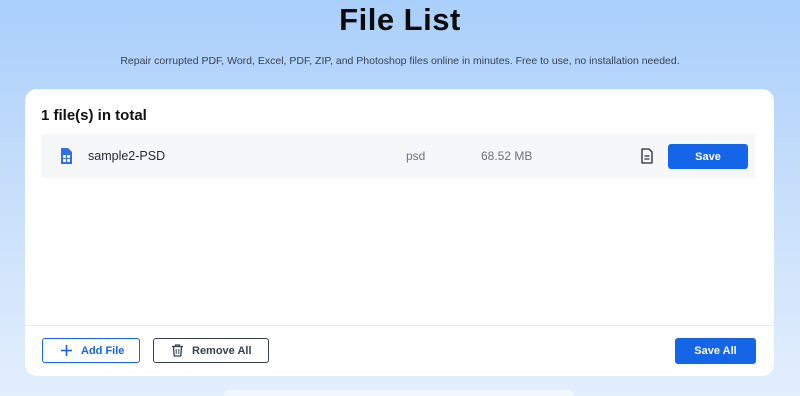 This screenshot has height=396, width=800. I want to click on save-button: Save, so click(708, 156).